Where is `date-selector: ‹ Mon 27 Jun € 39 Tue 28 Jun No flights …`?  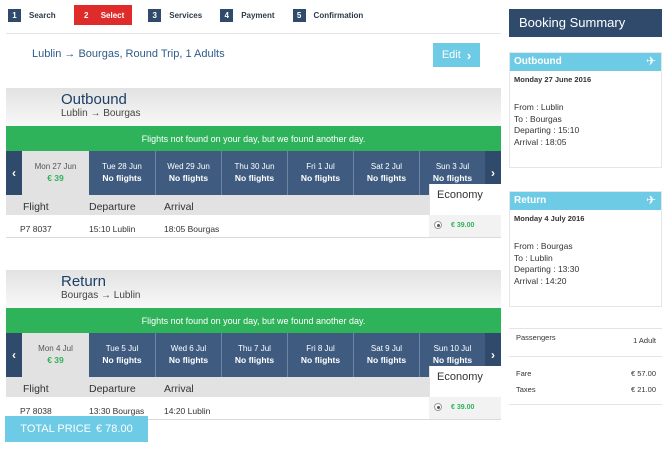
date-selector: ‹ Mon 27 Jun € 39 Tue 28 Jun No flights … is located at coordinates (253, 173).